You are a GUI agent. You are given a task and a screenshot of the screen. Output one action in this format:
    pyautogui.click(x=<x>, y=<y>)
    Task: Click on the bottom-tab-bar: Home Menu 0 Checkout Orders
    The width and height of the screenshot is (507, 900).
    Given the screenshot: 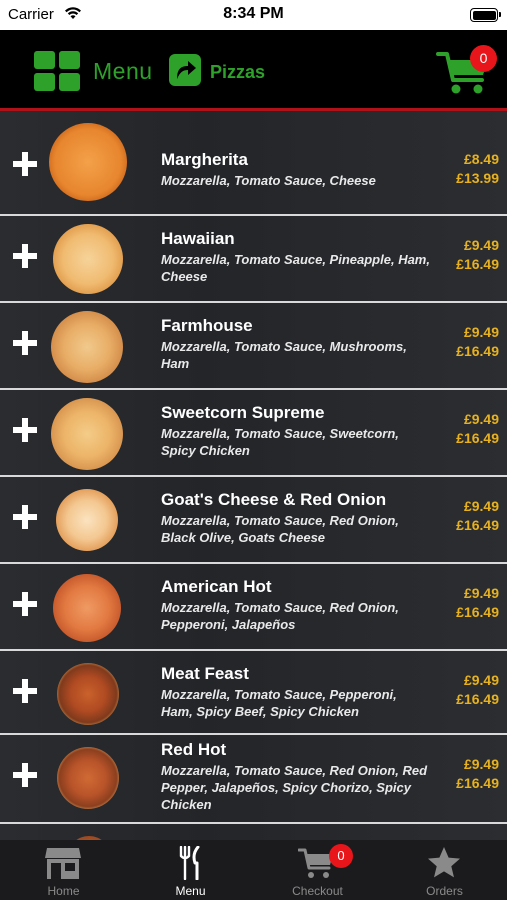 What is the action you would take?
    pyautogui.click(x=253, y=870)
    